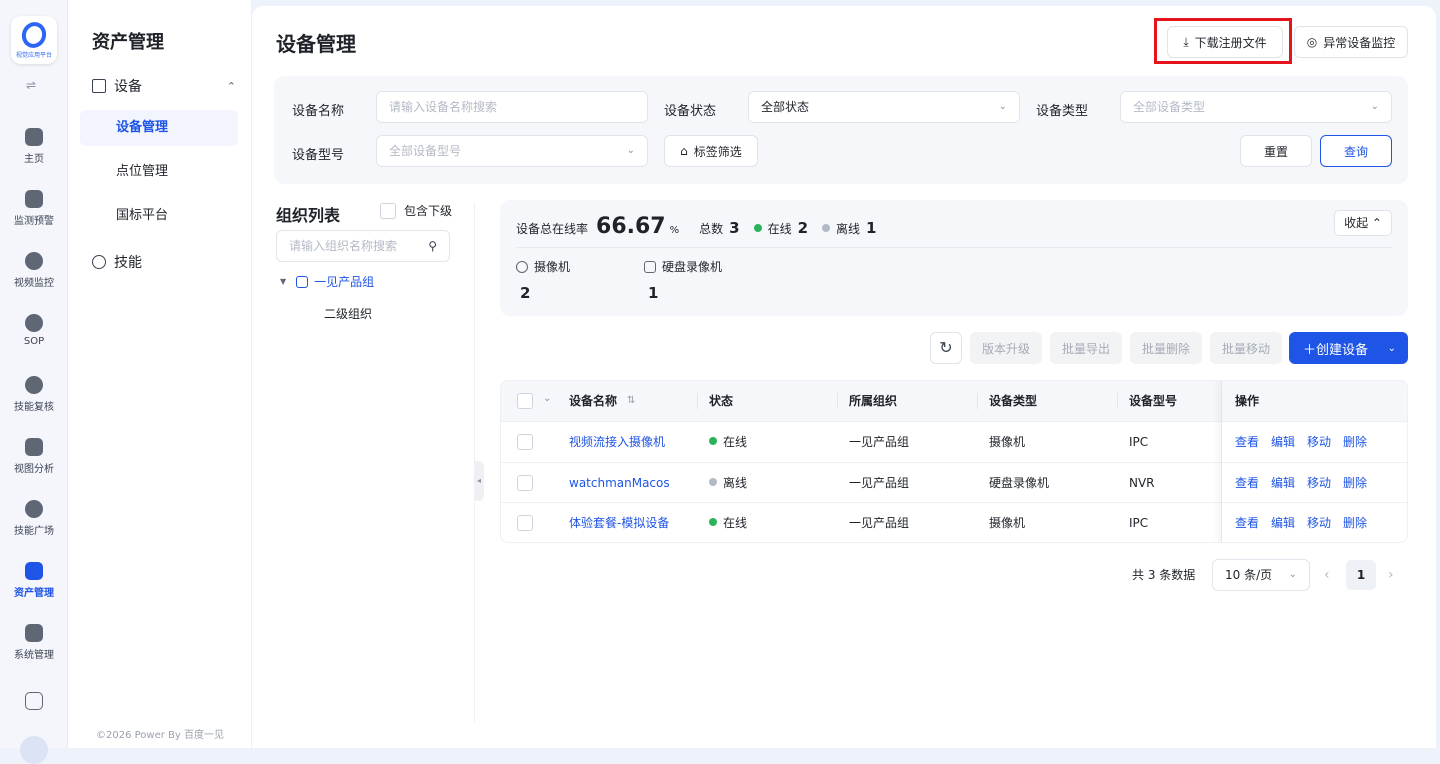 Image resolution: width=1440 pixels, height=764 pixels. I want to click on nav-video-monitor: 视频监控, so click(34, 270).